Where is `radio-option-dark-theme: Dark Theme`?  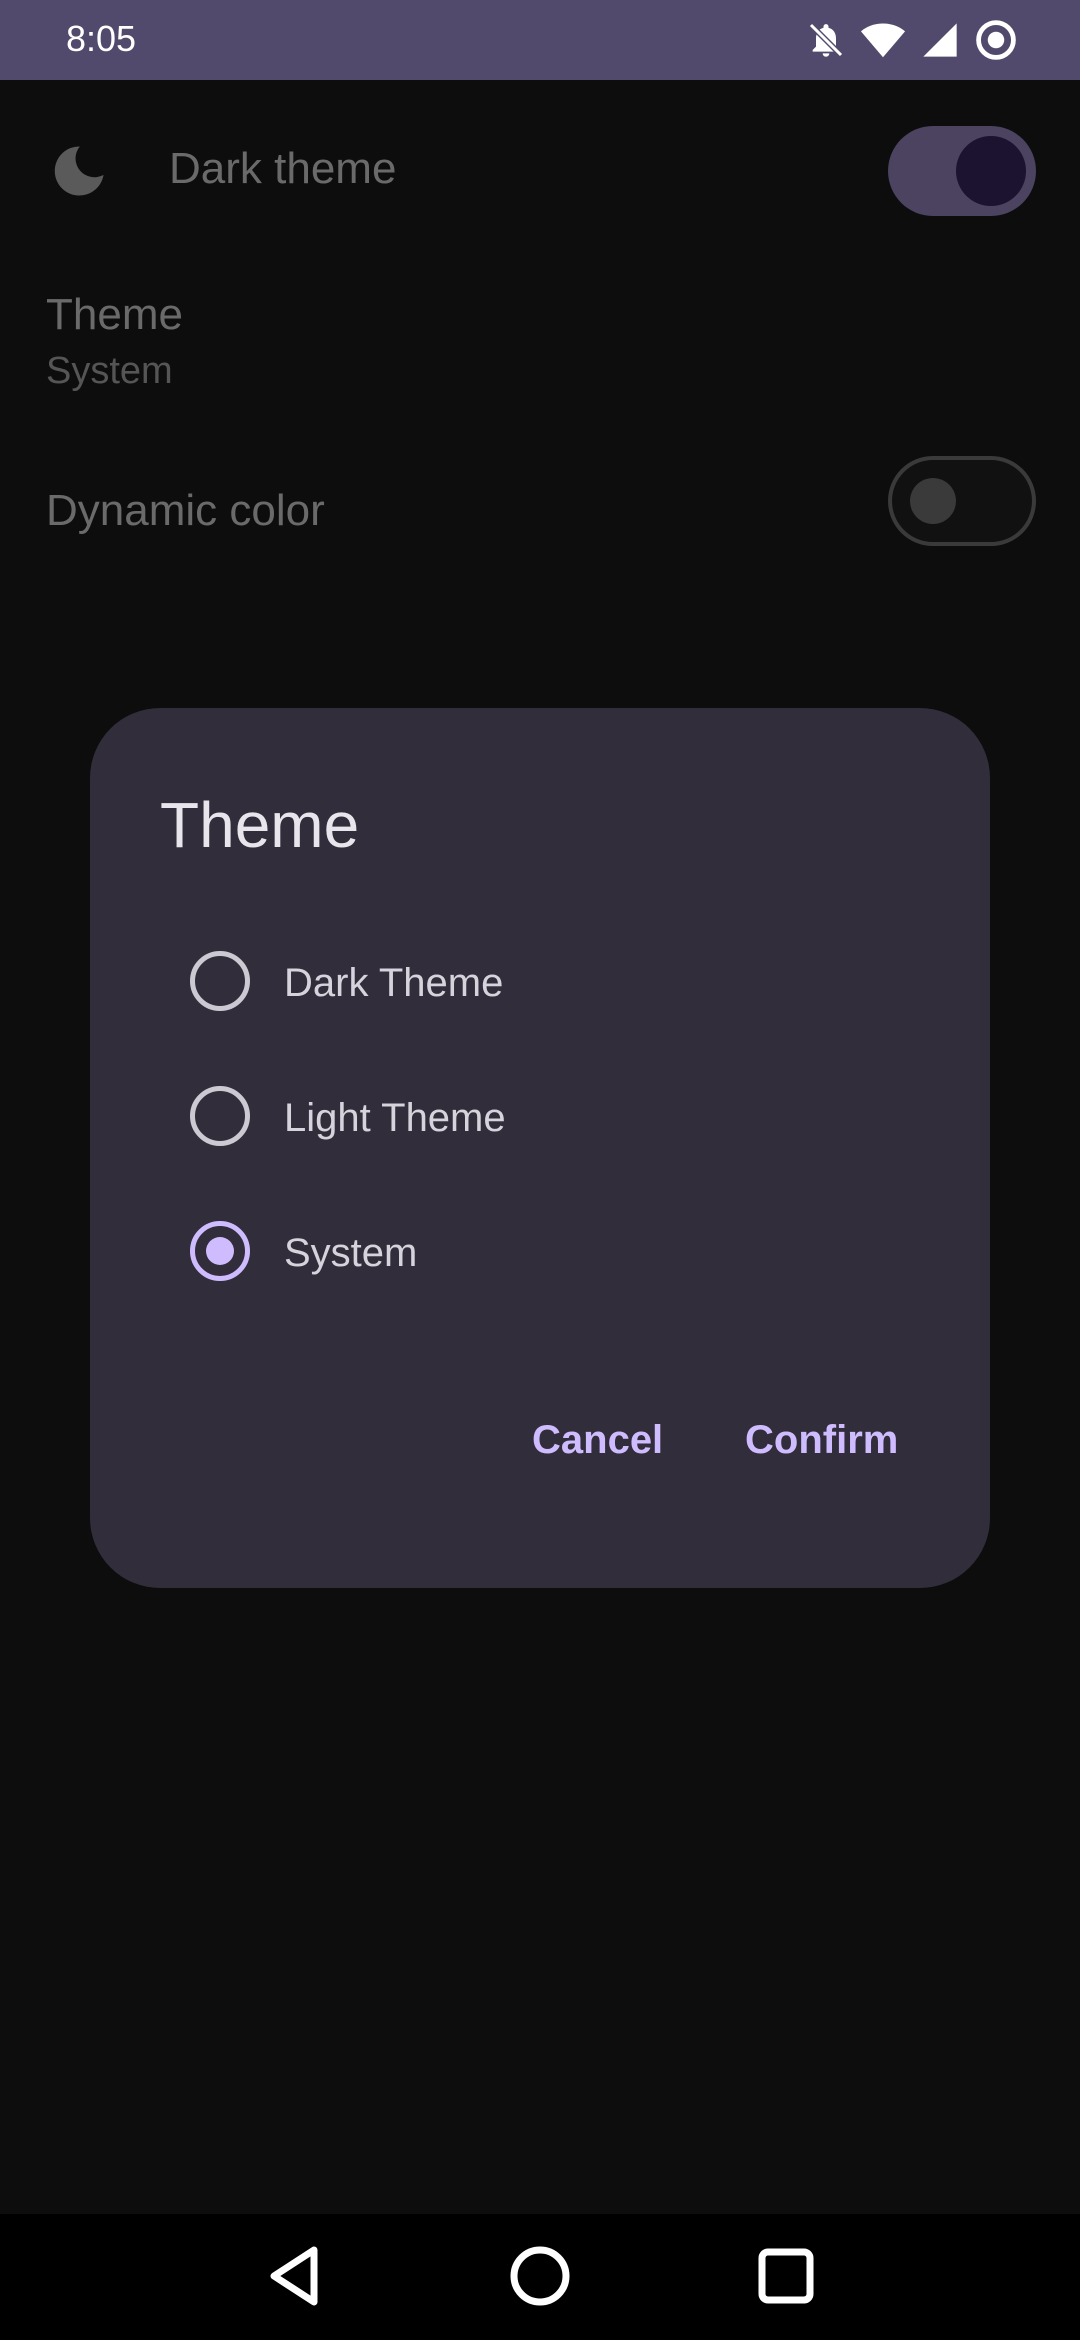 radio-option-dark-theme: Dark Theme is located at coordinates (540, 981).